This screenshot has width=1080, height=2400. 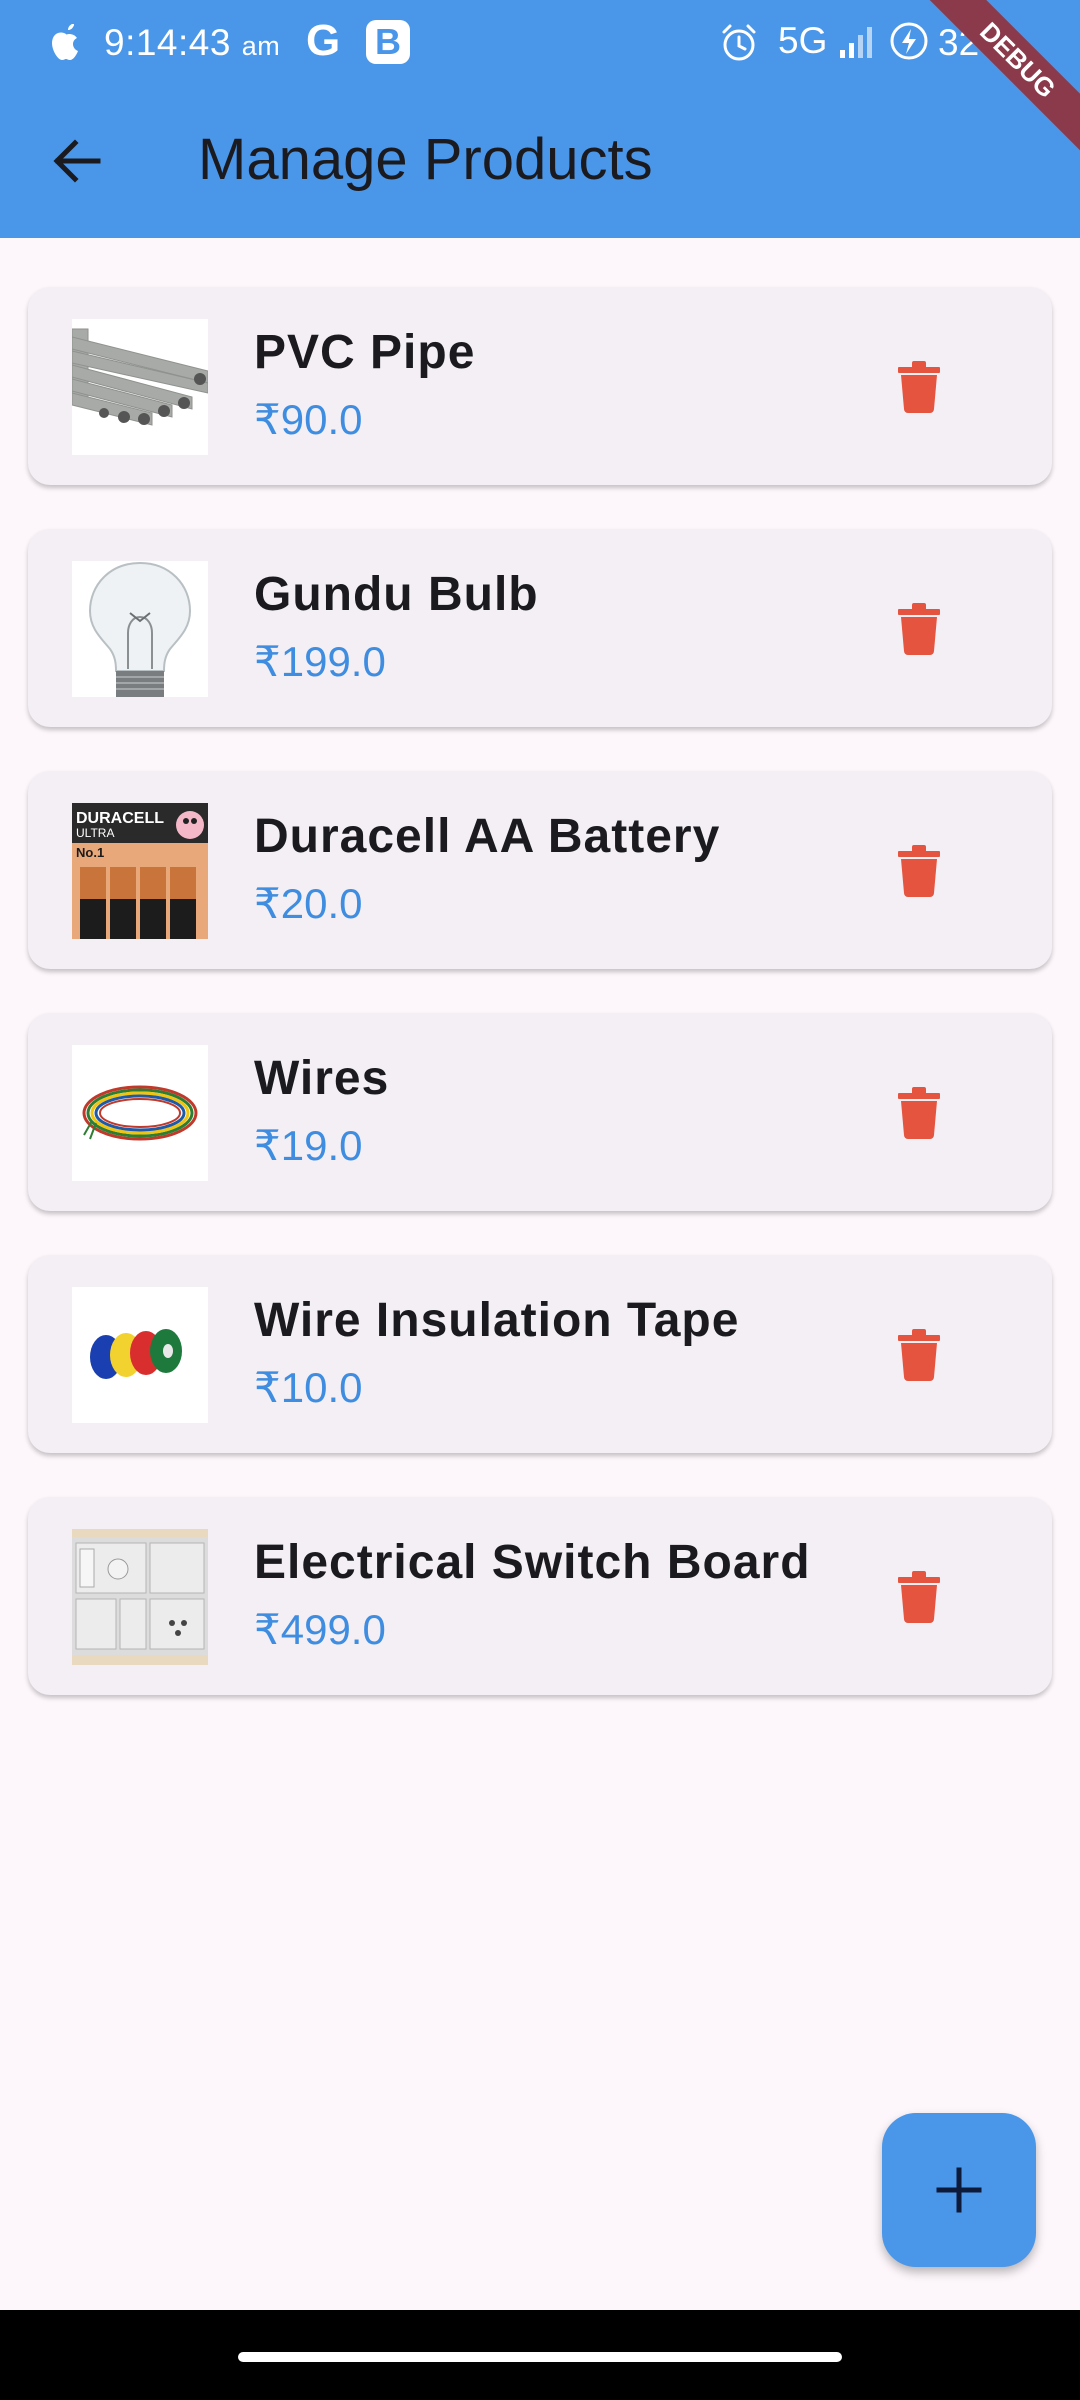 What do you see at coordinates (320, 661) in the screenshot?
I see `product-price: ₹199.0` at bounding box center [320, 661].